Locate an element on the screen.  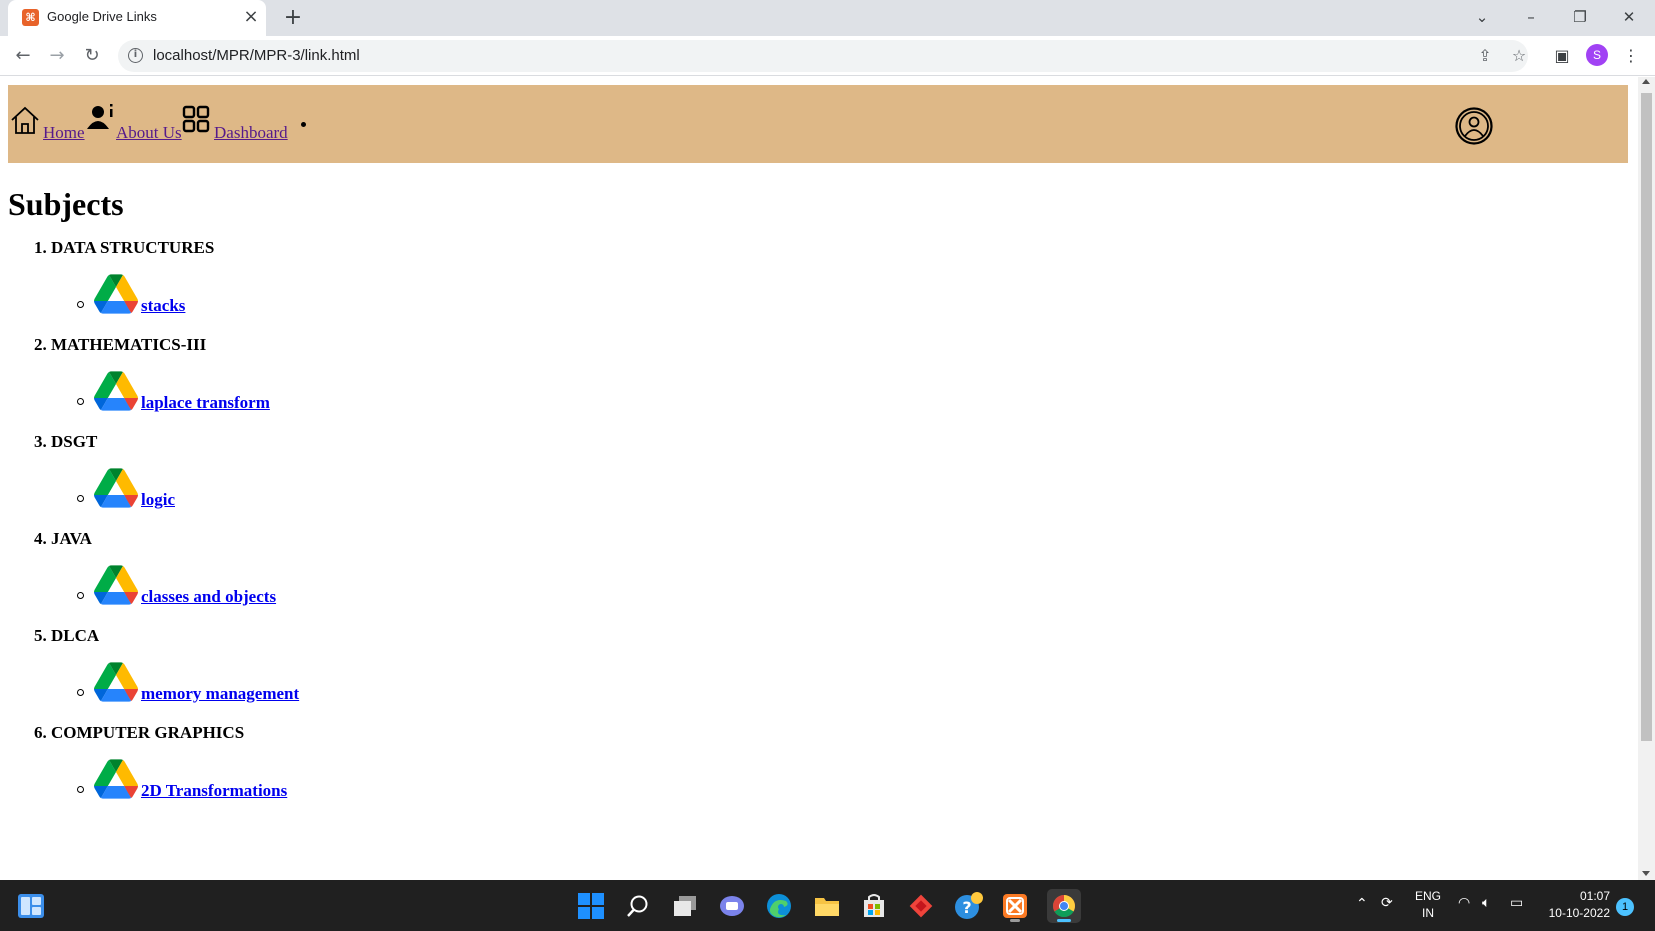
subject-heading: 1. DATA STRUCTURES is located at coordinates (124, 247).